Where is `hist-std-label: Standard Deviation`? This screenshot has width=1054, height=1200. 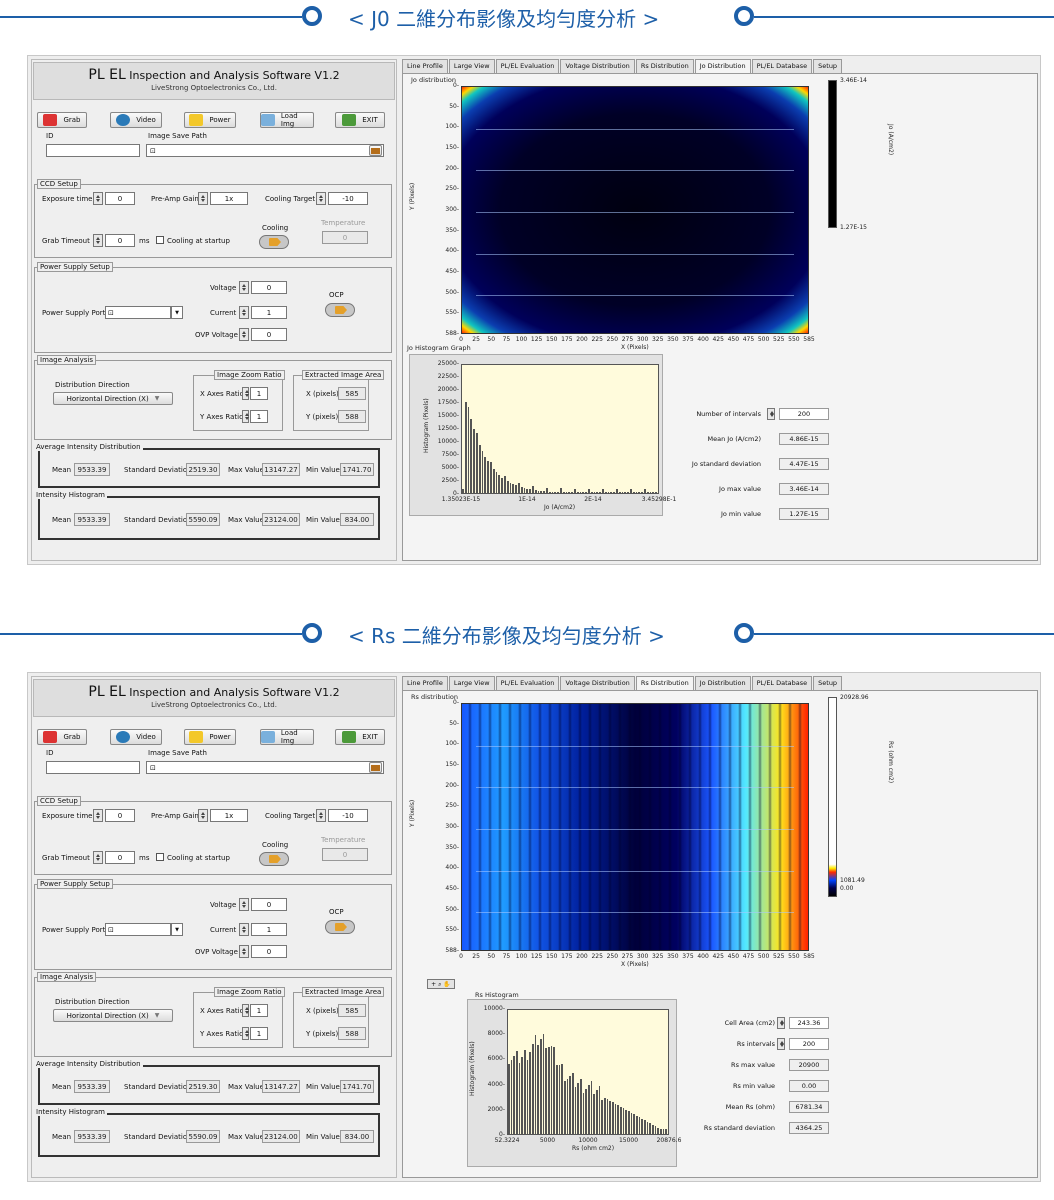 hist-std-label: Standard Deviation is located at coordinates (158, 520).